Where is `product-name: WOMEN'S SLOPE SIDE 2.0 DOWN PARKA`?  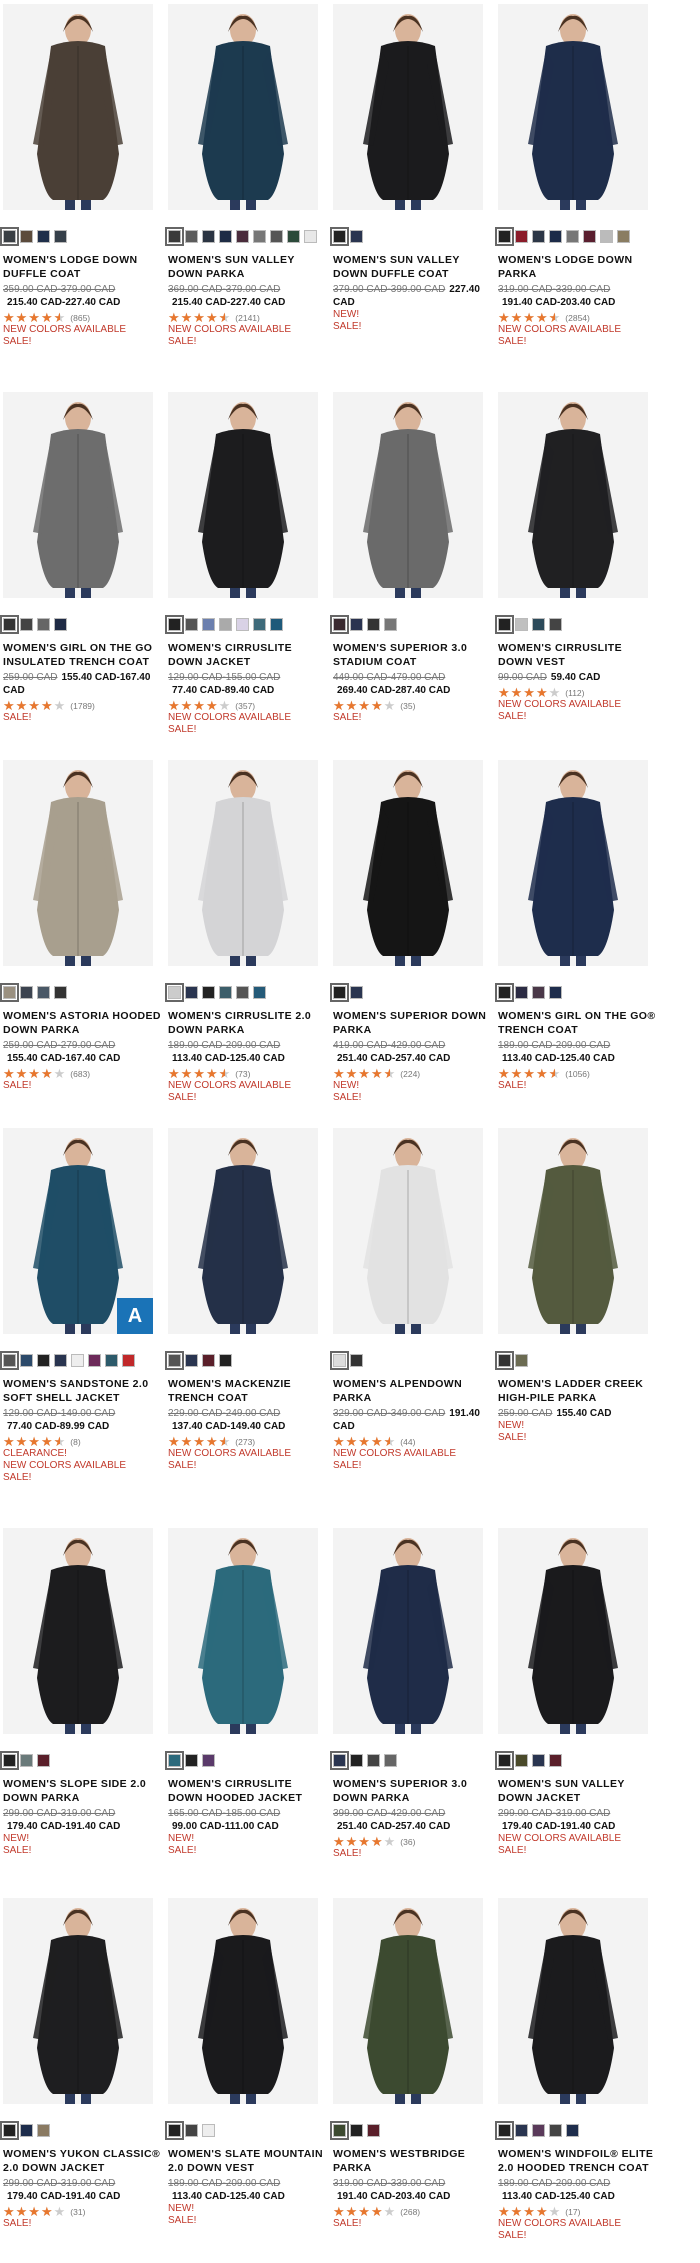 product-name: WOMEN'S SLOPE SIDE 2.0 DOWN PARKA is located at coordinates (83, 1791).